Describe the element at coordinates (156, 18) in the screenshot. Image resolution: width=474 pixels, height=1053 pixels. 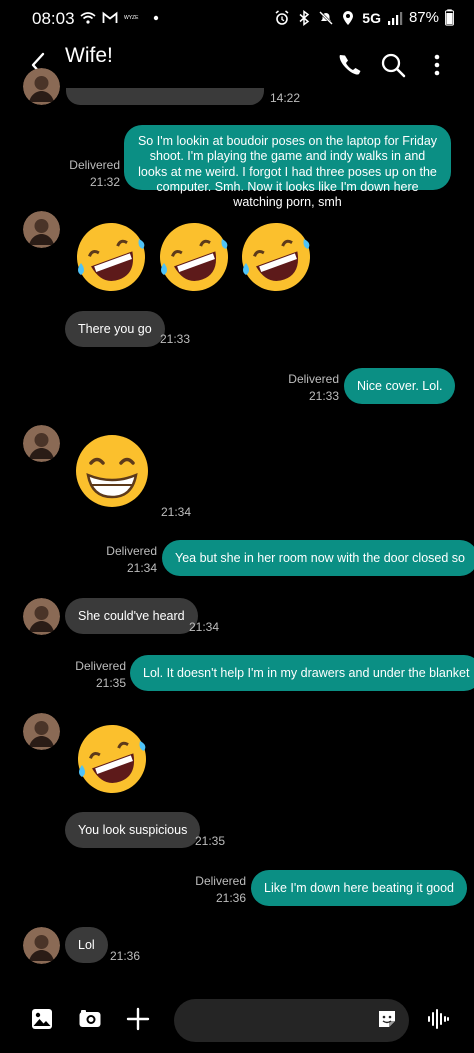
I see `dot-icon` at that location.